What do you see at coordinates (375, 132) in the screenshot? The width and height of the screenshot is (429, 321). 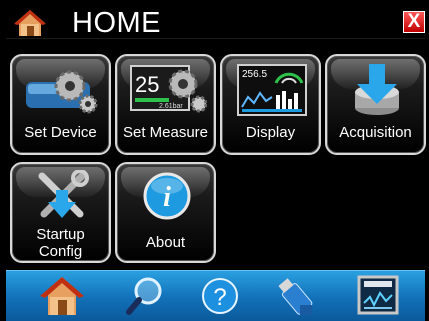 I see `tile-label: Acquisition` at bounding box center [375, 132].